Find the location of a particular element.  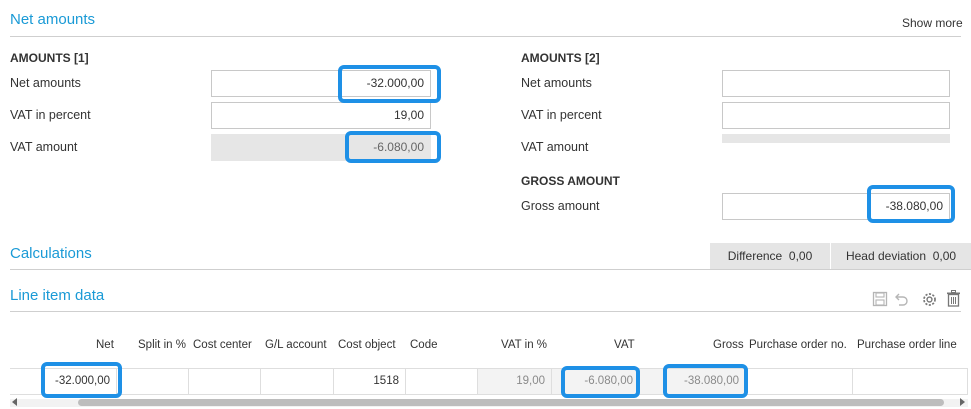

line-item-title: Line item data is located at coordinates (57, 295).